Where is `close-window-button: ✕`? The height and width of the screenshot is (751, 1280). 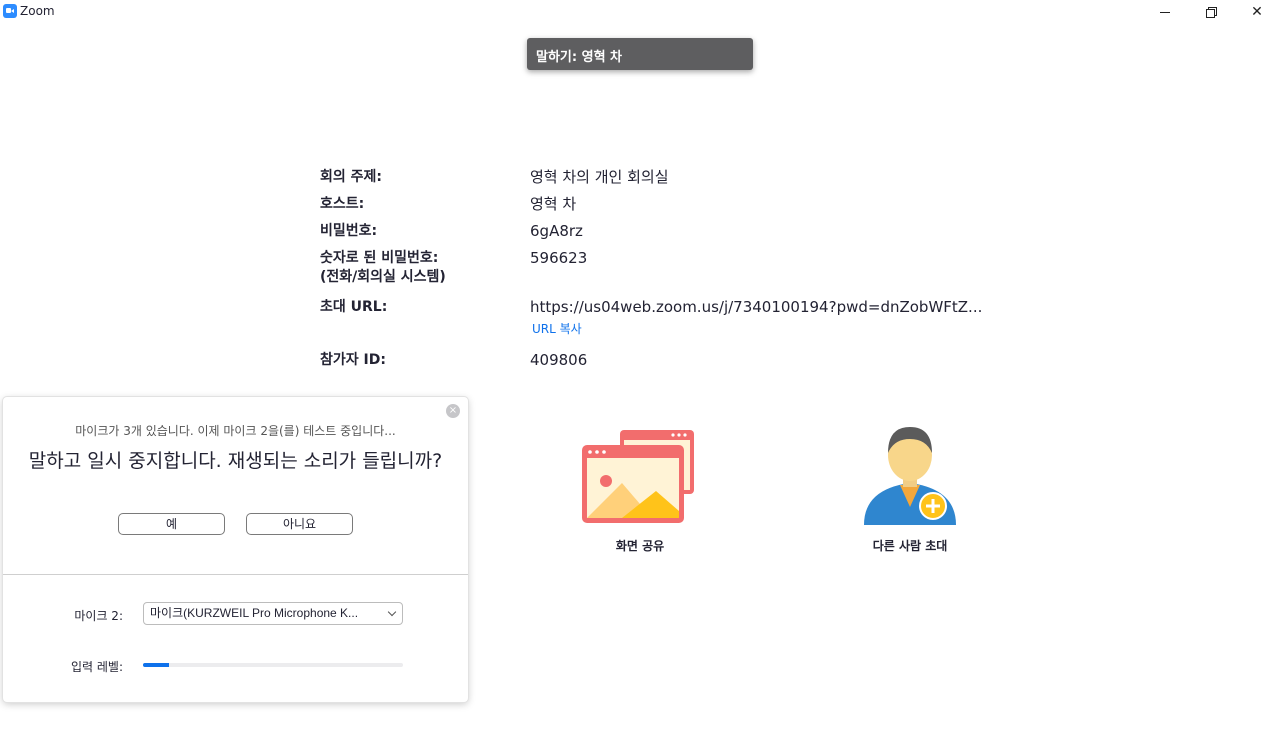 close-window-button: ✕ is located at coordinates (1257, 12).